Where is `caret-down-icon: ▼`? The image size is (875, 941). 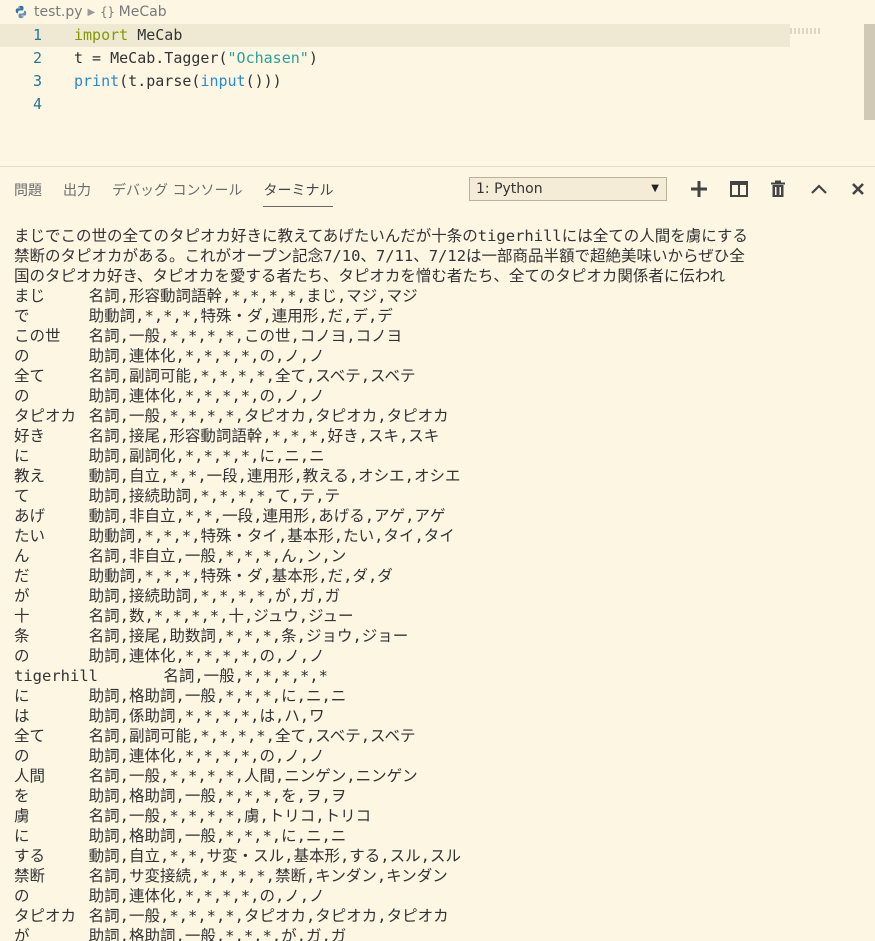
caret-down-icon: ▼ is located at coordinates (655, 188).